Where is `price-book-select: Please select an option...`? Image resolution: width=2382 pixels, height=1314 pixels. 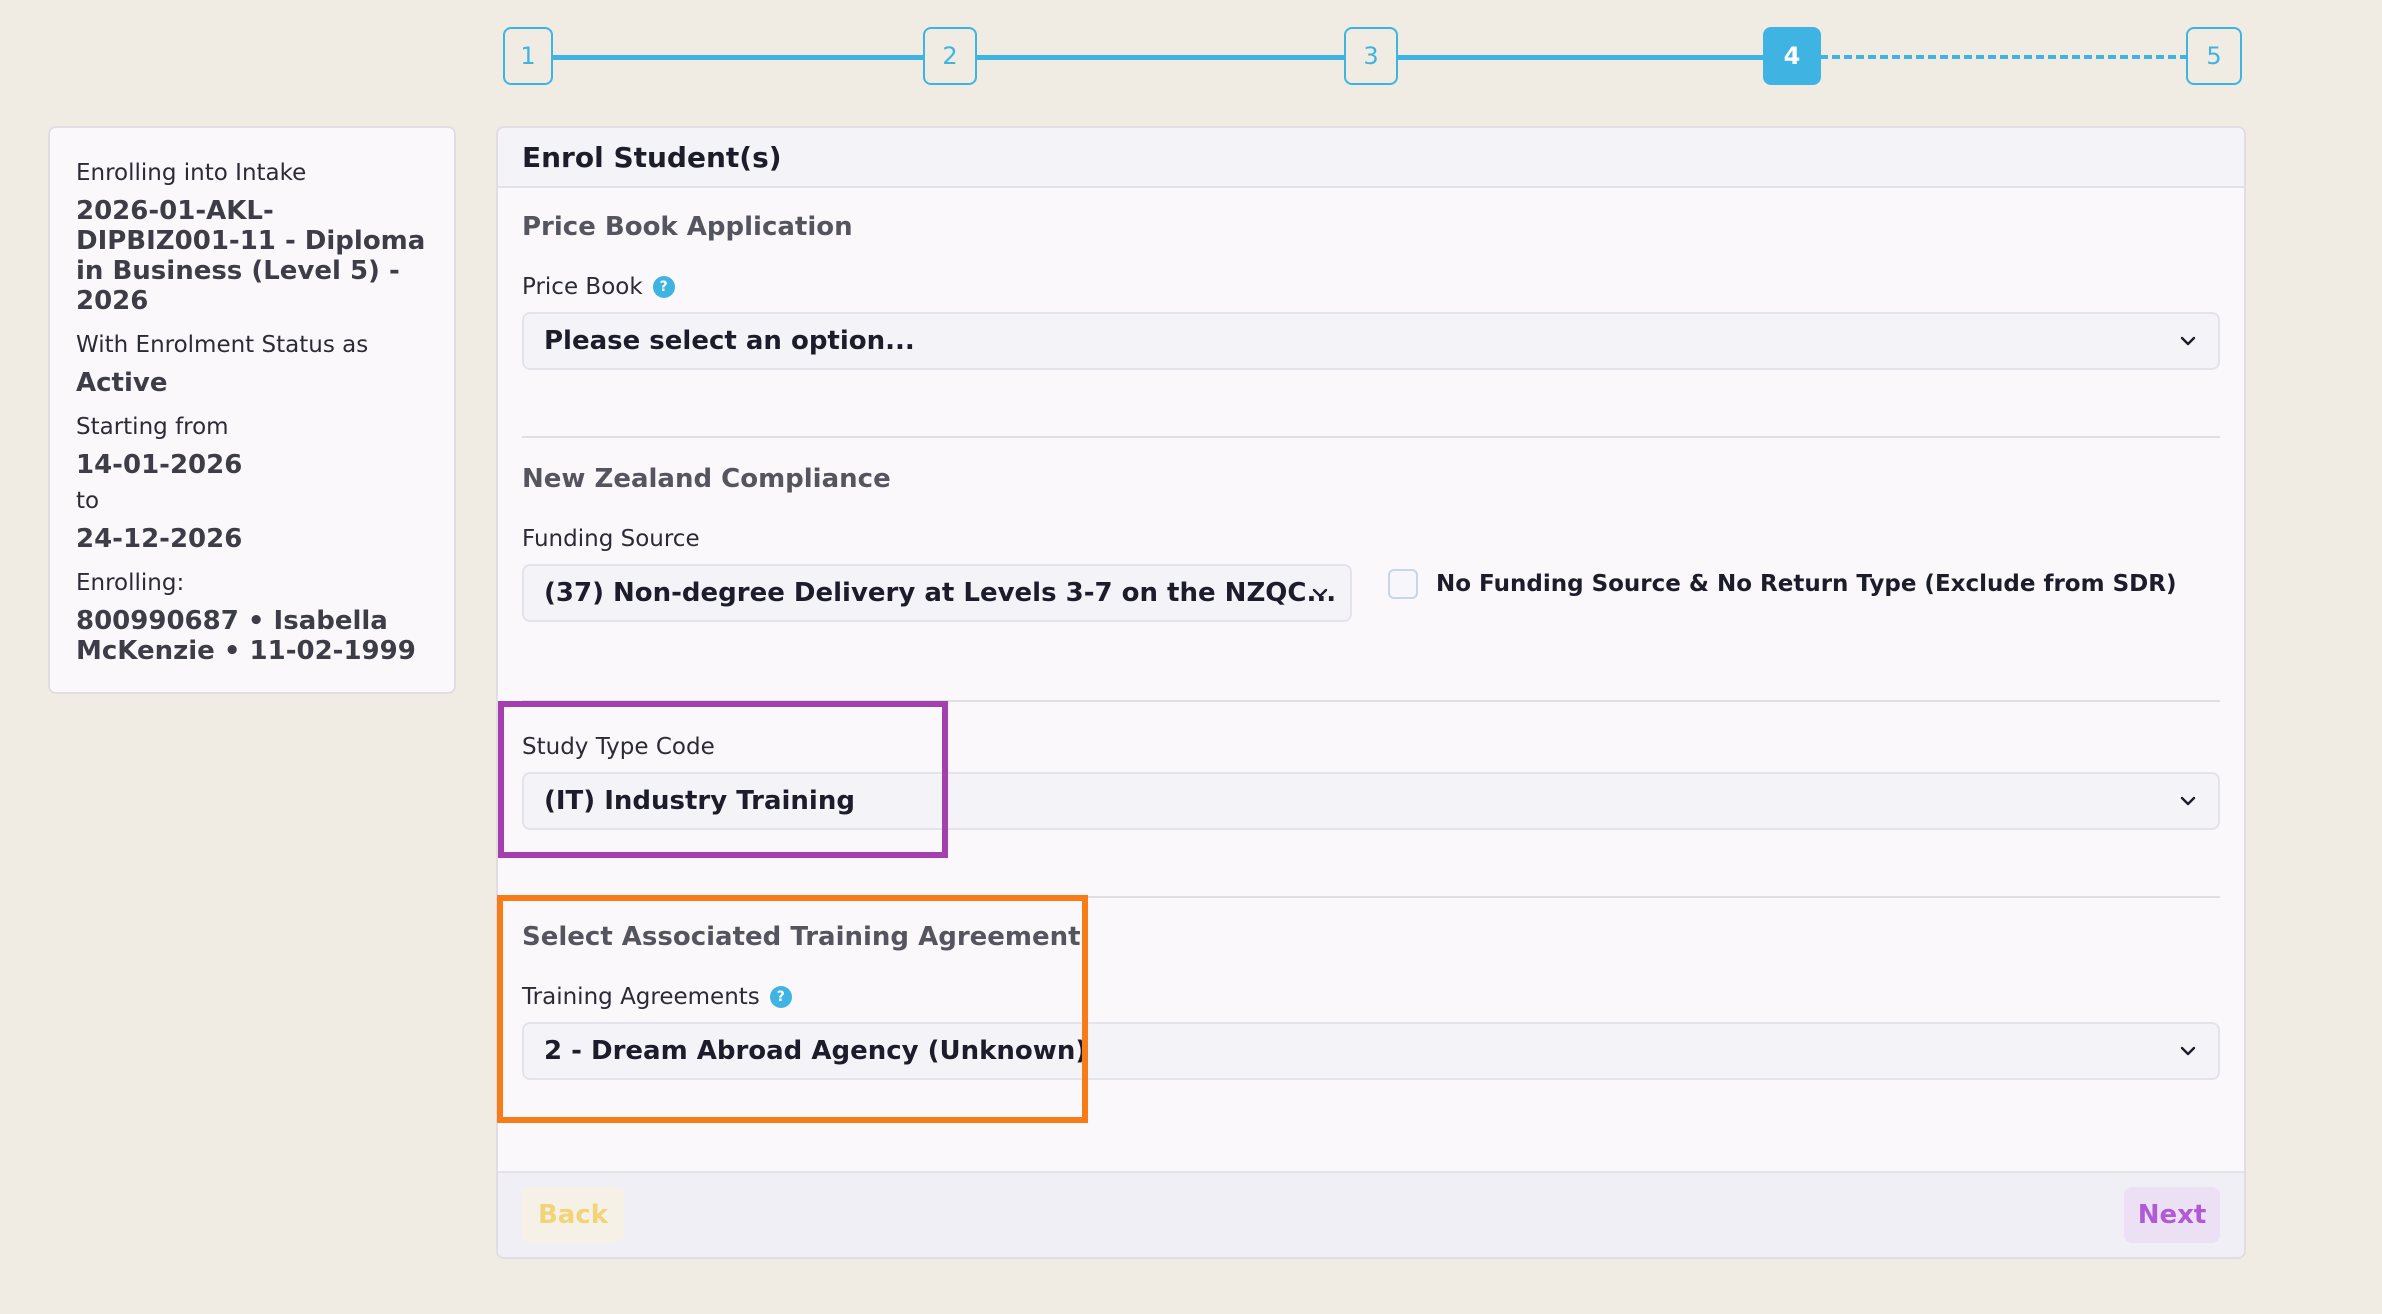 price-book-select: Please select an option... is located at coordinates (1371, 341).